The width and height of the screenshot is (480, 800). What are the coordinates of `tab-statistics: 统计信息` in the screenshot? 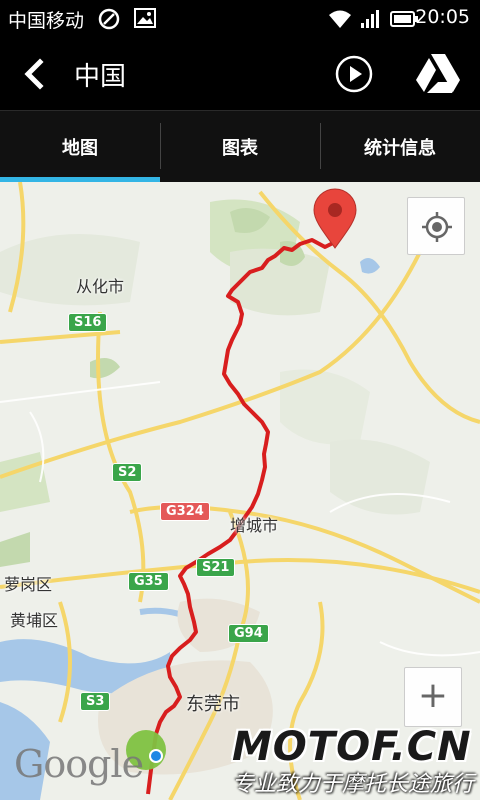 It's located at (400, 147).